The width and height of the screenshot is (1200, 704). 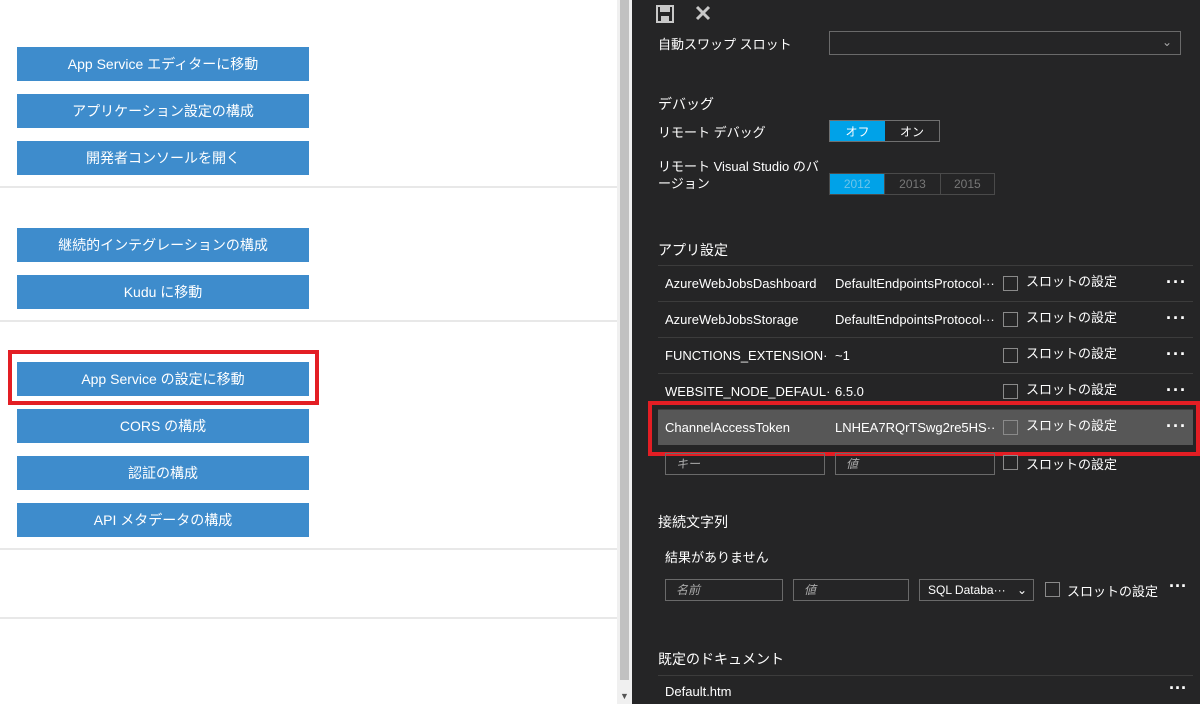 What do you see at coordinates (163, 245) in the screenshot?
I see `continuous-integration-button: 継続的インテグレーションの構成` at bounding box center [163, 245].